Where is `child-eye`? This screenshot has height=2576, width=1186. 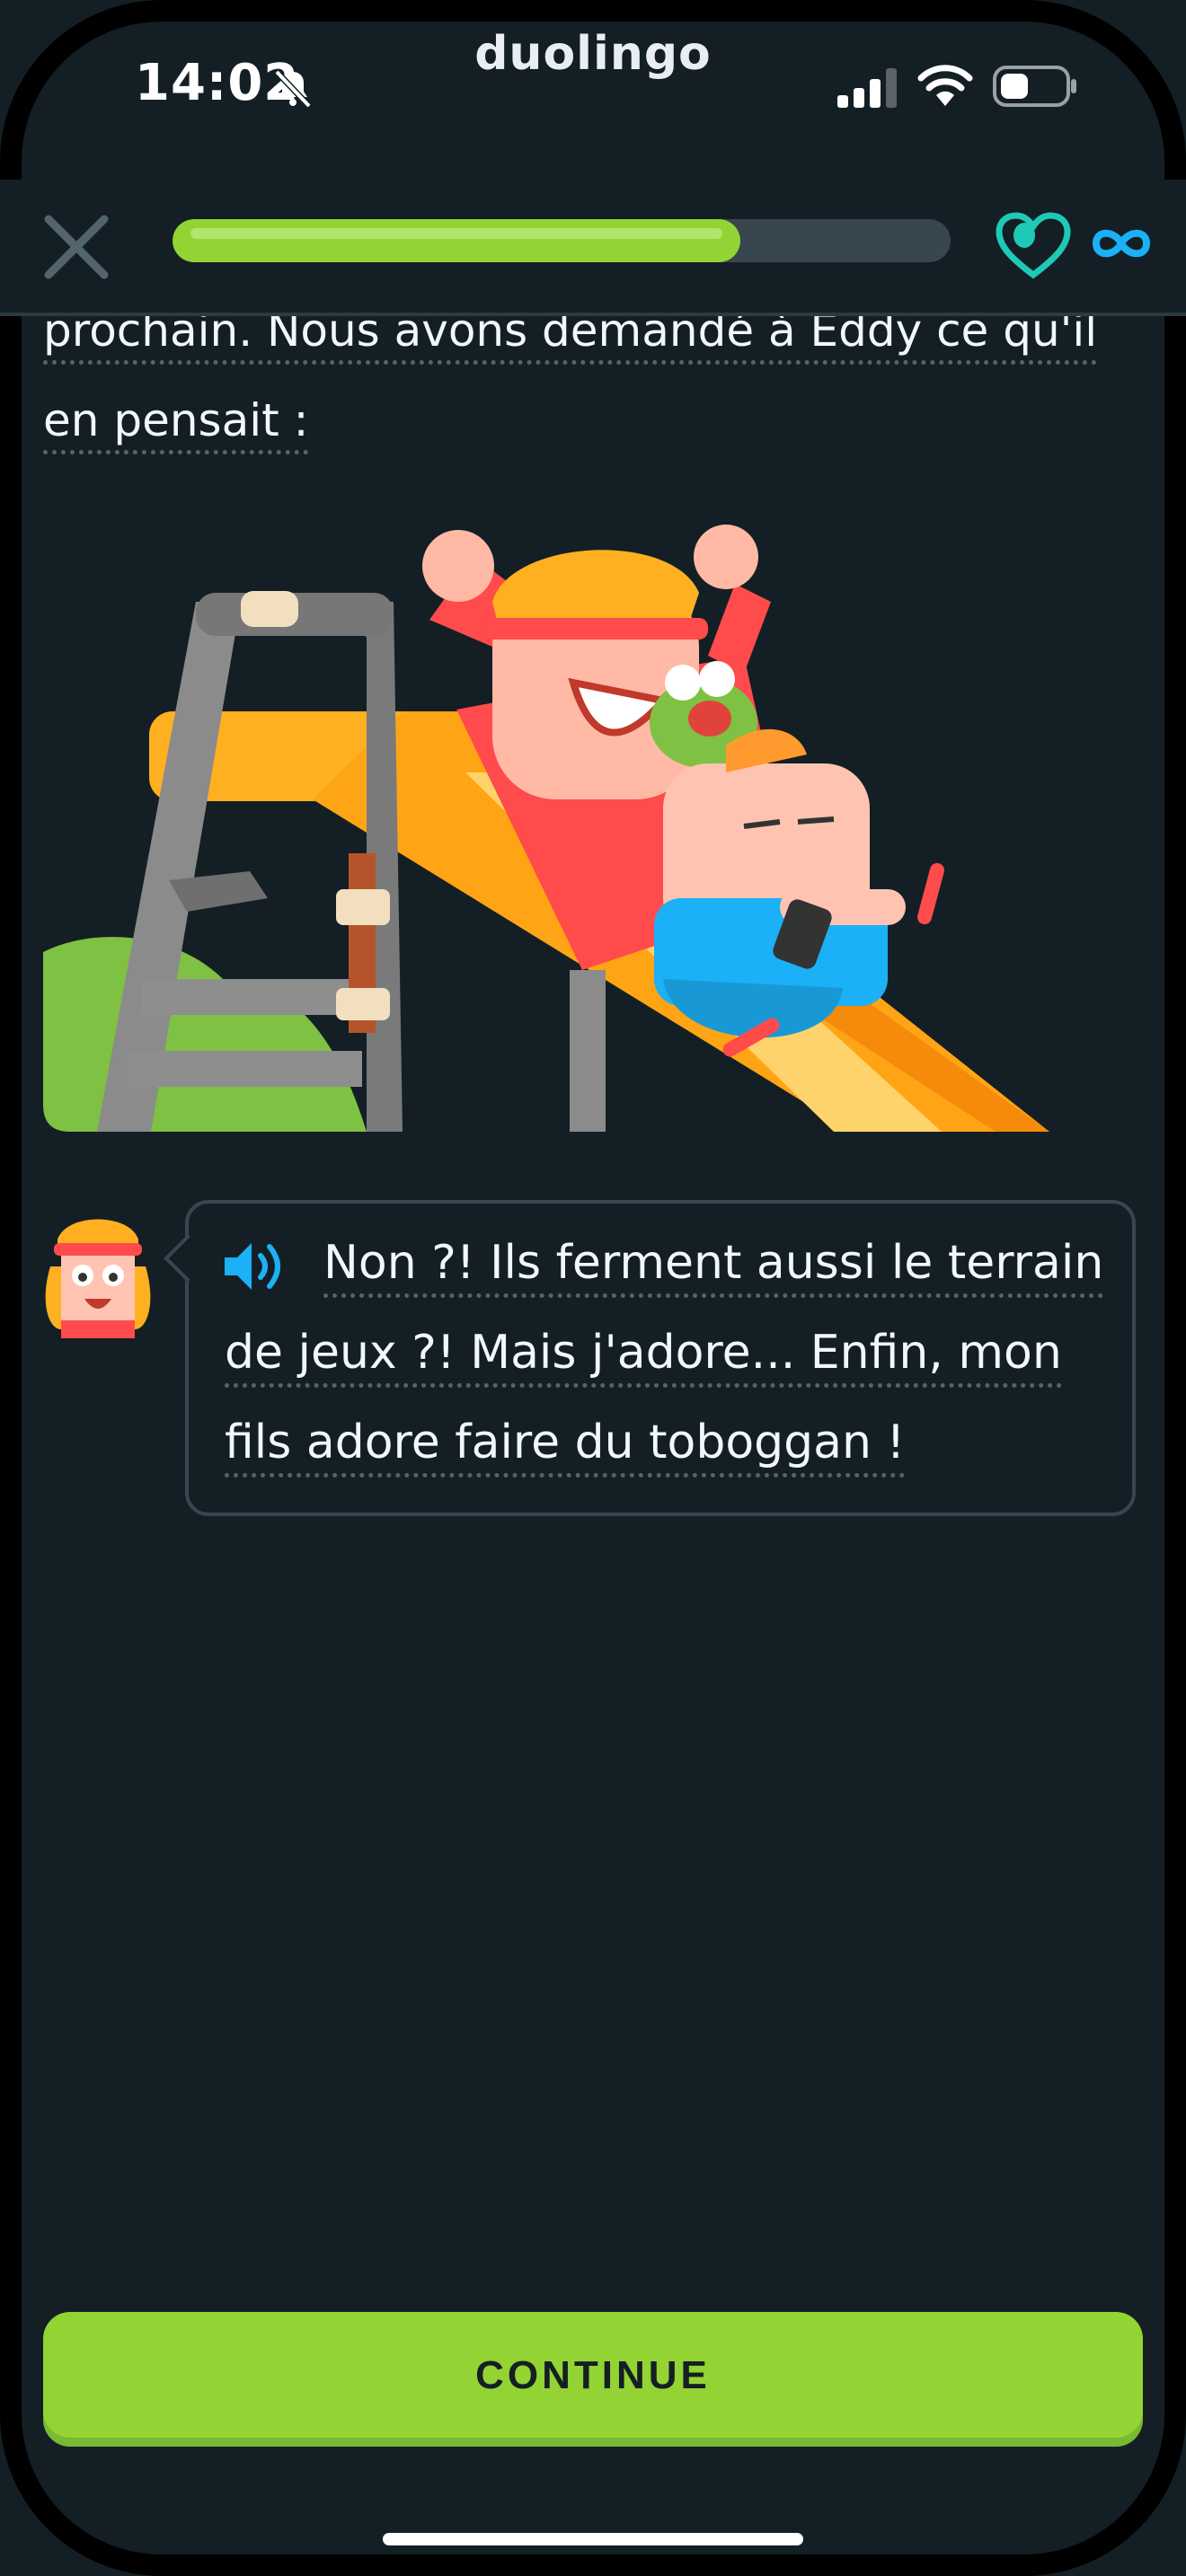 child-eye is located at coordinates (816, 820).